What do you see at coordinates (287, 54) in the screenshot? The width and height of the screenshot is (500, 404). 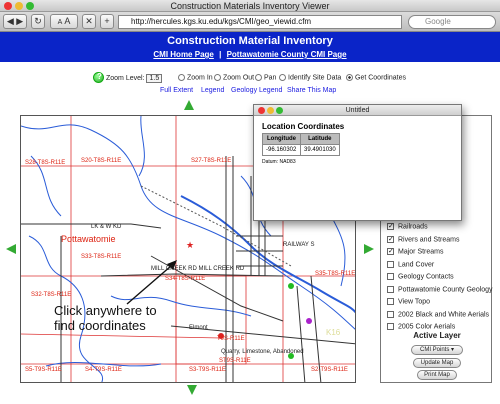 I see `county-link: Pottawatomie County CMI Page` at bounding box center [287, 54].